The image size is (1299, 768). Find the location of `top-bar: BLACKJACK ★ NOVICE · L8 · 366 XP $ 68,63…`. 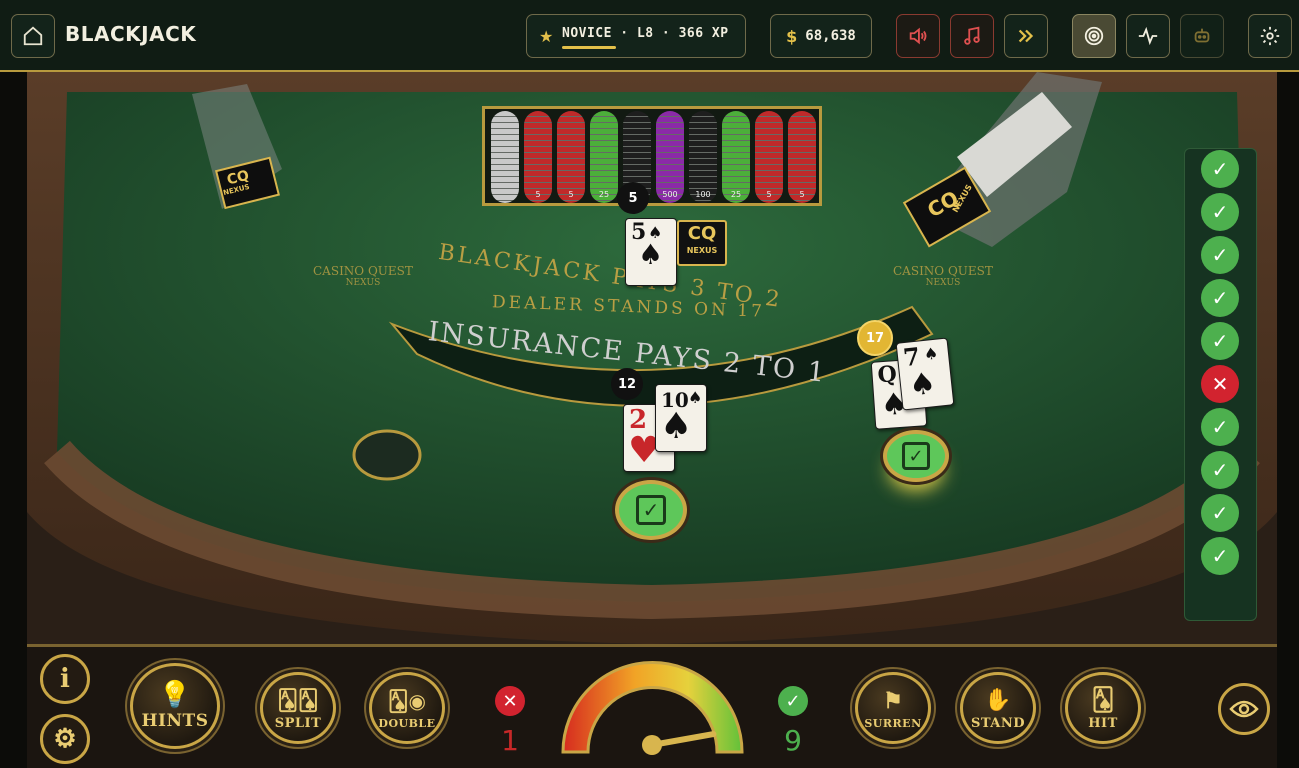

top-bar: BLACKJACK ★ NOVICE · L8 · 366 XP $ 68,63… is located at coordinates (649, 36).